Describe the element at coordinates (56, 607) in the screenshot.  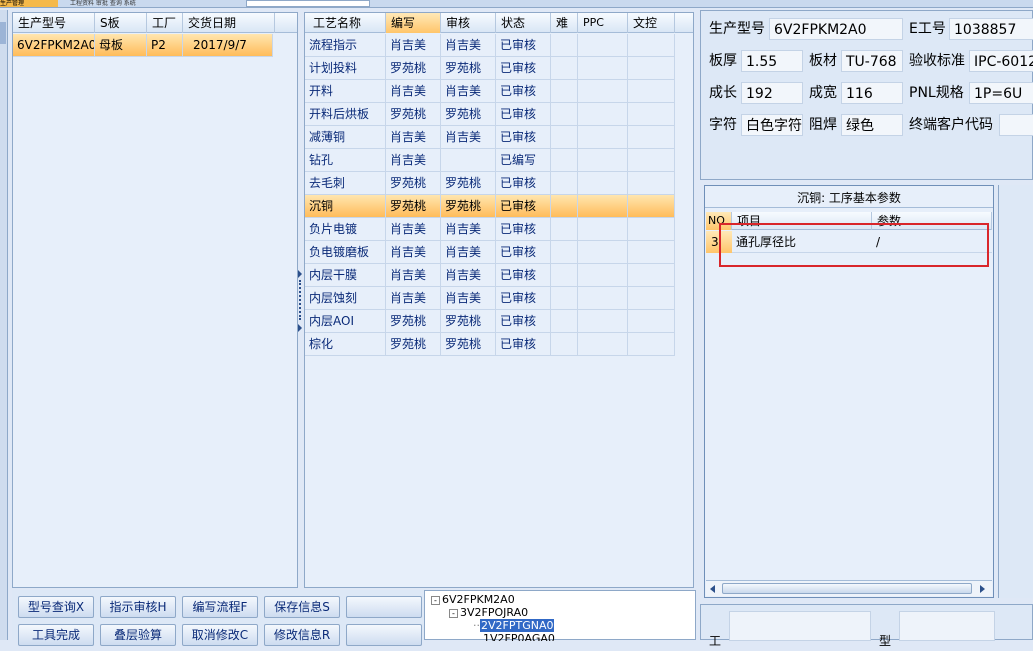
I see `model-query-button: 型号查询X` at that location.